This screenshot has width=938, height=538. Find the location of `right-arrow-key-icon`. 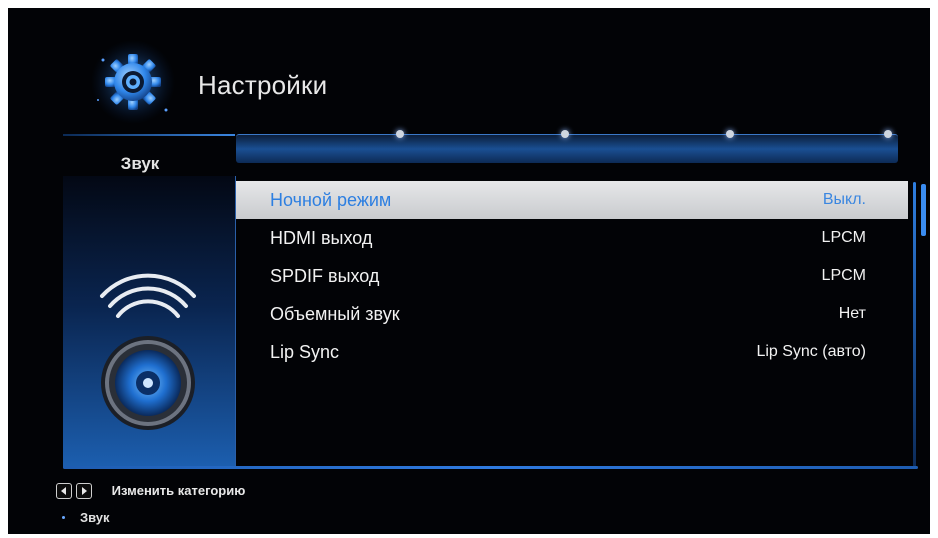

right-arrow-key-icon is located at coordinates (84, 490).